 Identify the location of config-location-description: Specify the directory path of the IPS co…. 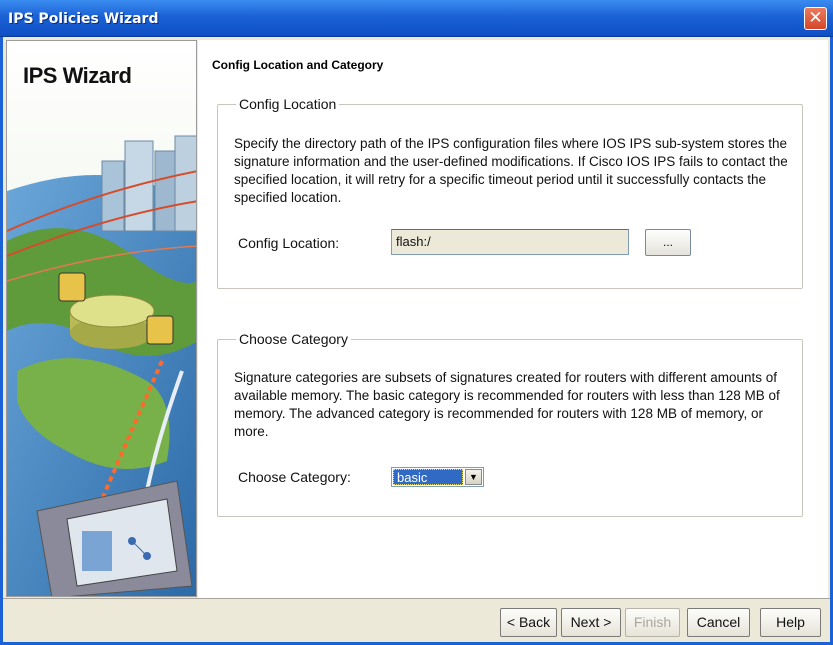
(511, 170).